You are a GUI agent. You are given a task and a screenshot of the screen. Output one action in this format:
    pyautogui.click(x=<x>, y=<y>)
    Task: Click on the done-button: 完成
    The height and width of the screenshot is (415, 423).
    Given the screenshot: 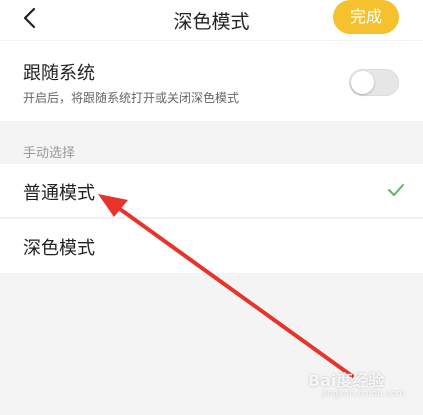 What is the action you would take?
    pyautogui.click(x=366, y=17)
    